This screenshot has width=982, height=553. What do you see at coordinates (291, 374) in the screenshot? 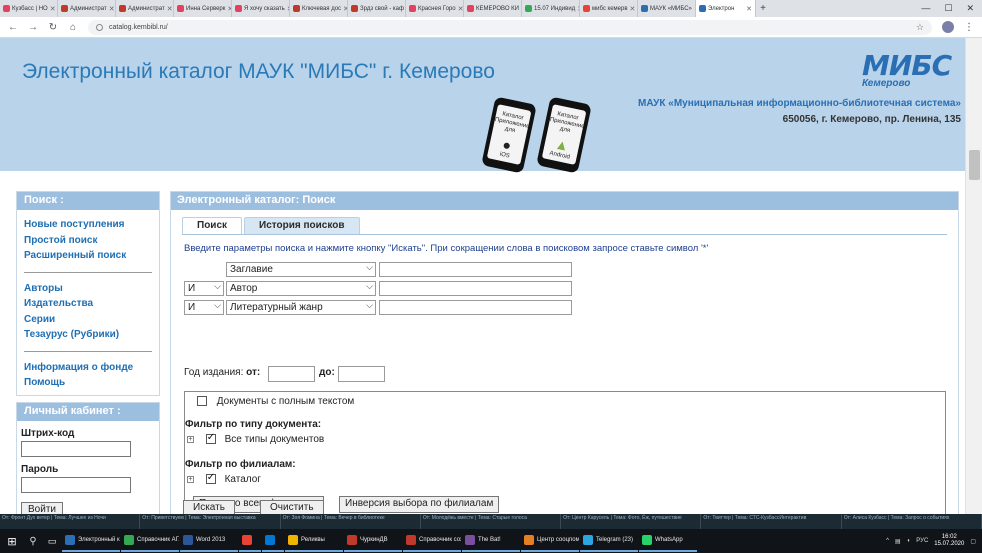
I see `year-from-input` at bounding box center [291, 374].